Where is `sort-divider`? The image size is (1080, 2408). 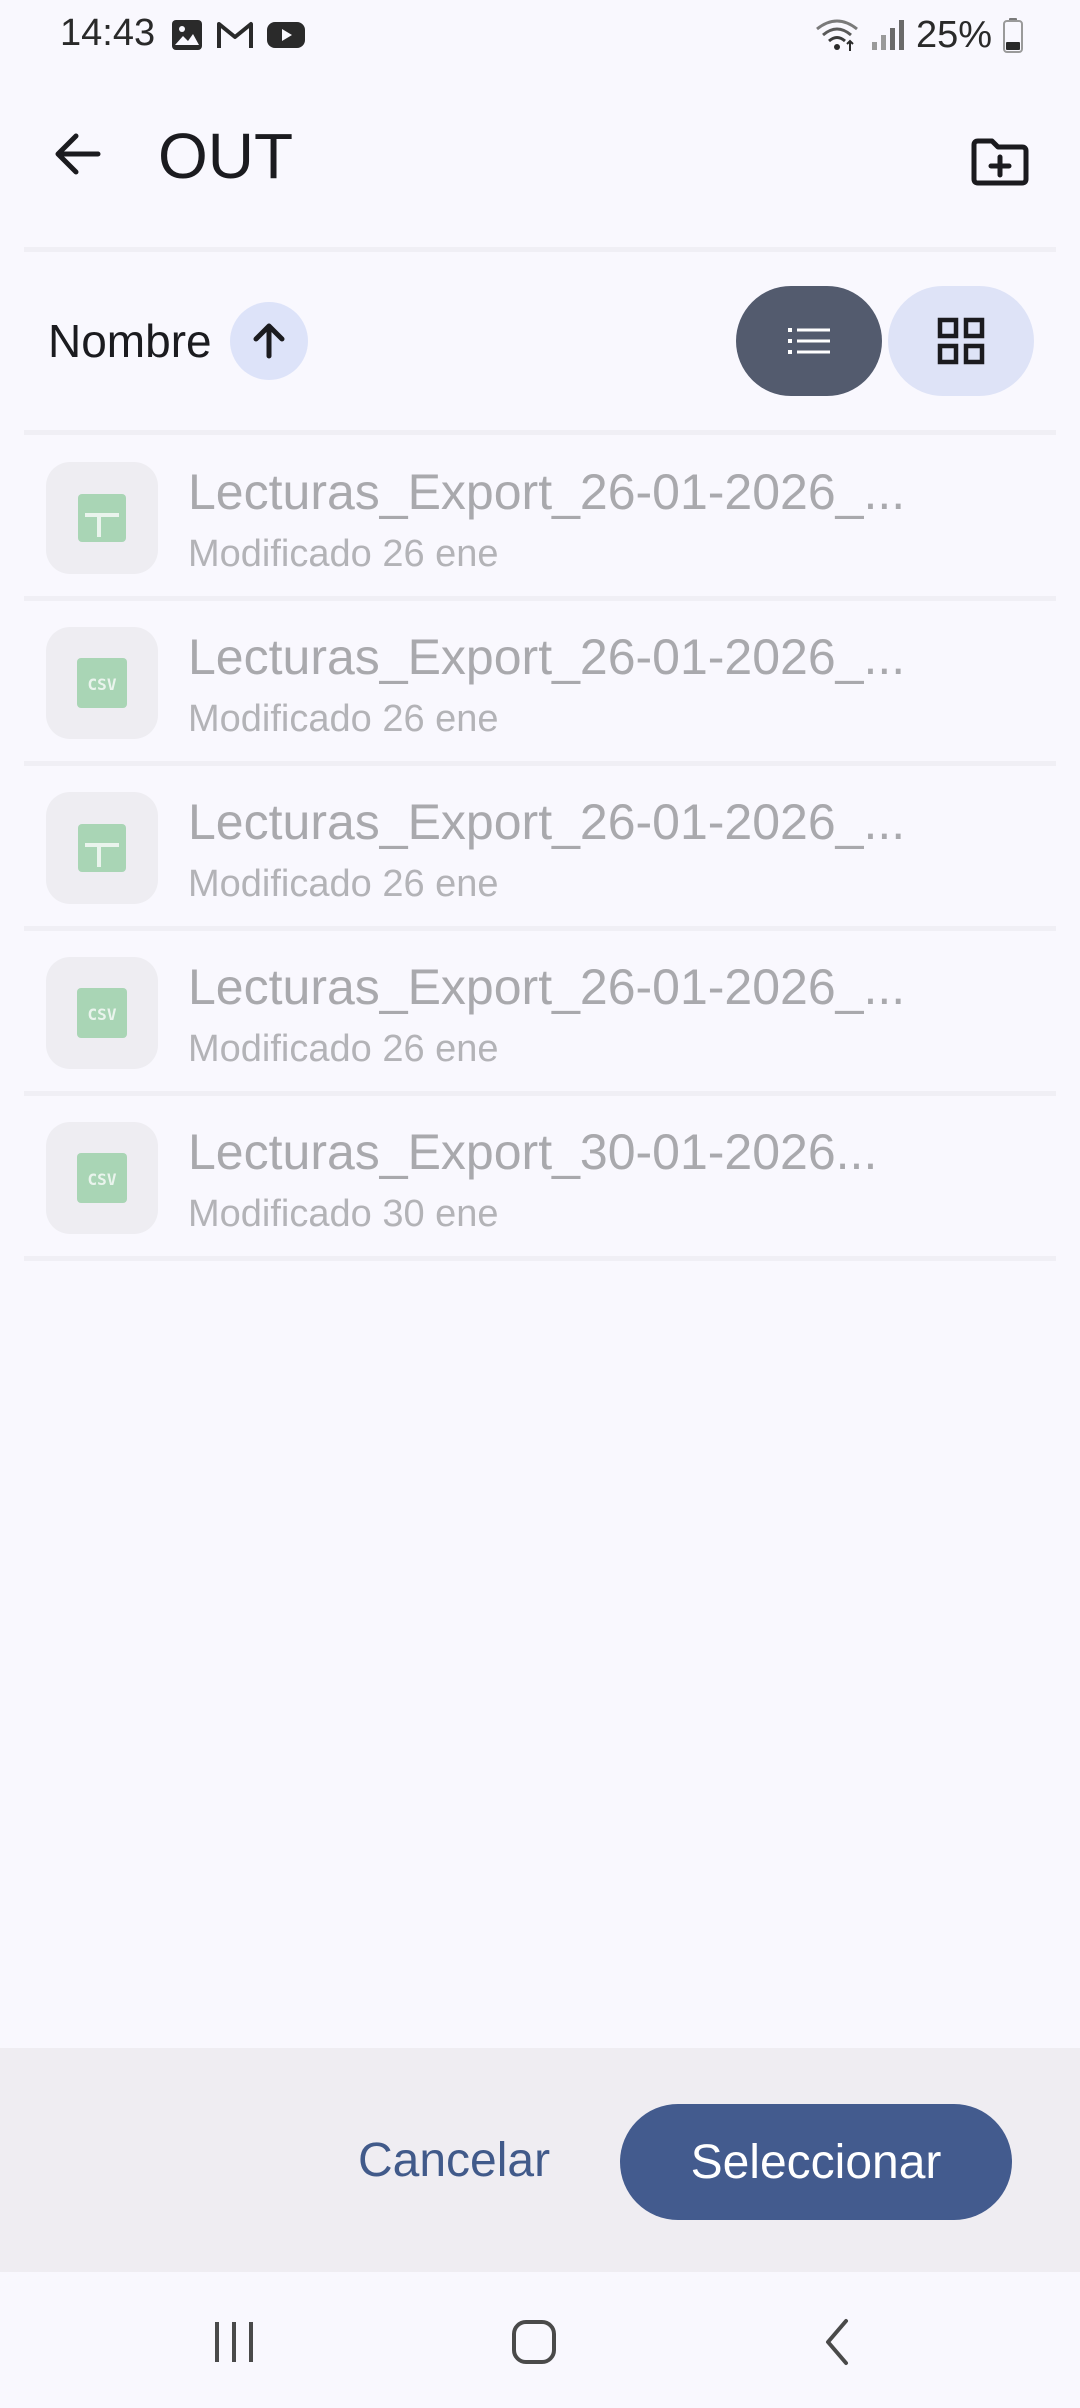
sort-divider is located at coordinates (540, 432).